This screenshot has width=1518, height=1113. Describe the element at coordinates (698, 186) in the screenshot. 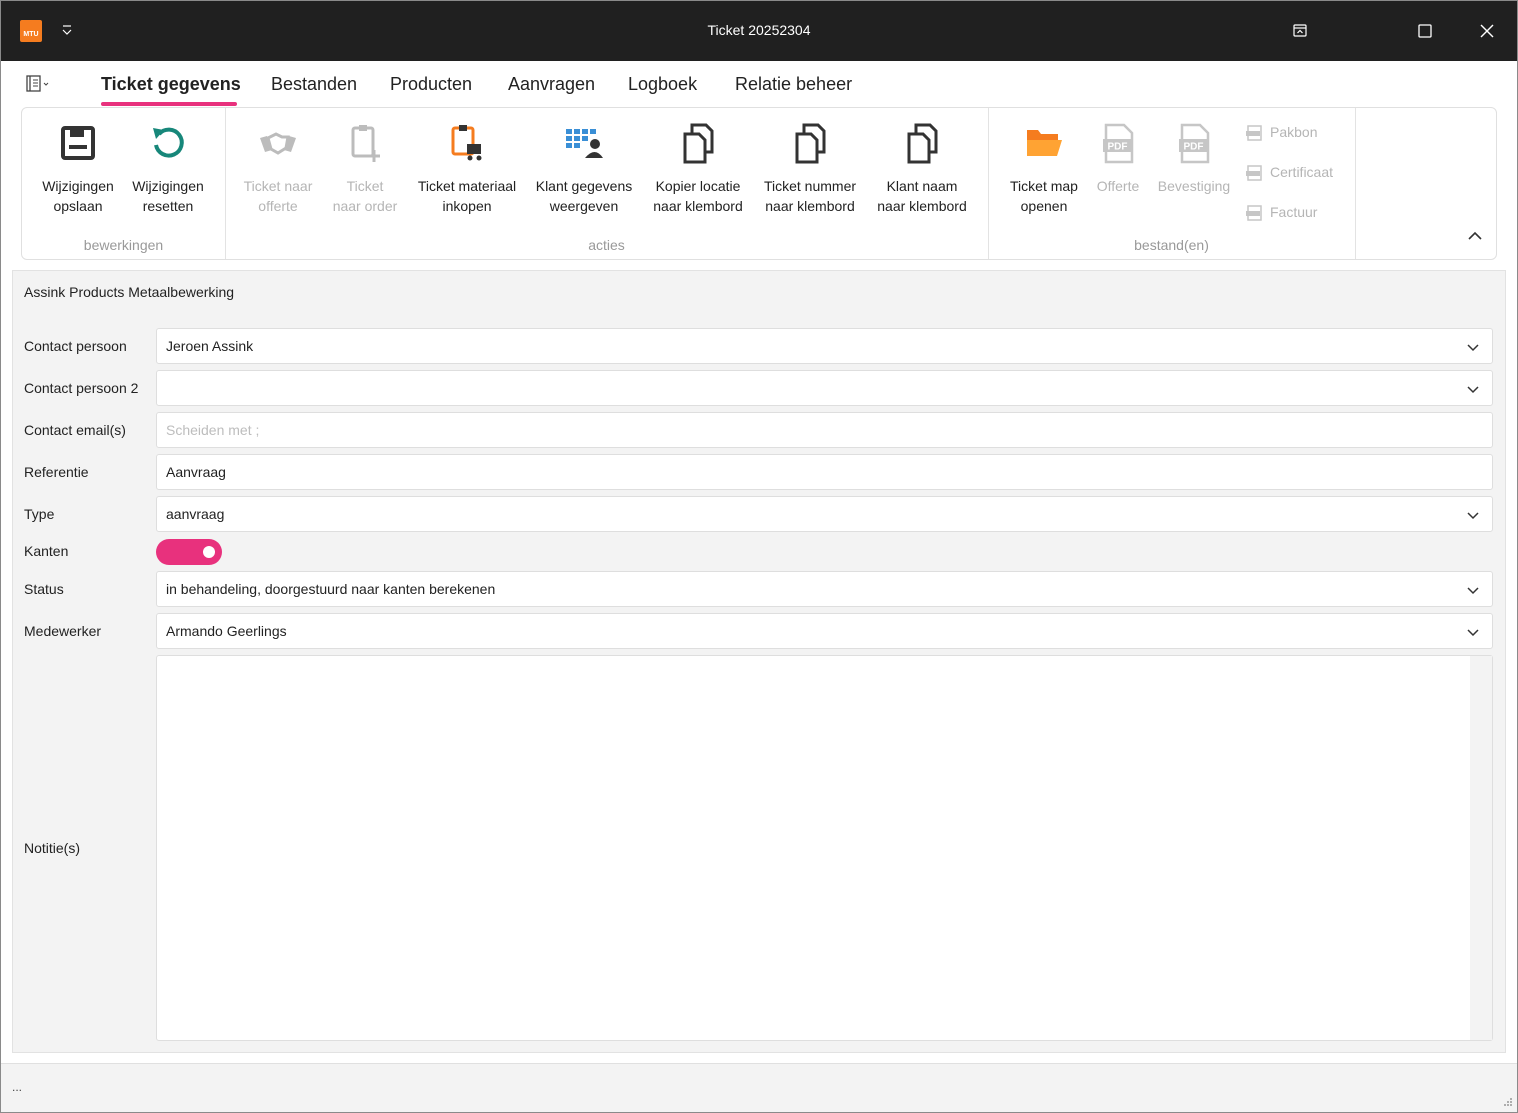

I see `kopier-locatie-label-line1: Kopier locatie` at that location.